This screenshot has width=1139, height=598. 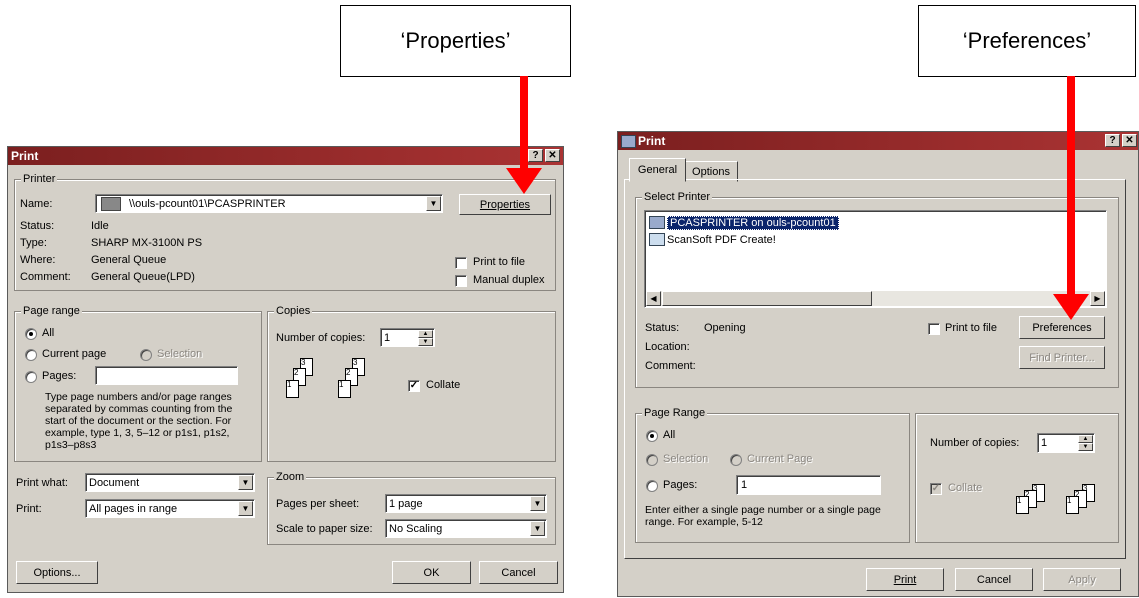 What do you see at coordinates (675, 413) in the screenshot?
I see `page-range-label: Page Range` at bounding box center [675, 413].